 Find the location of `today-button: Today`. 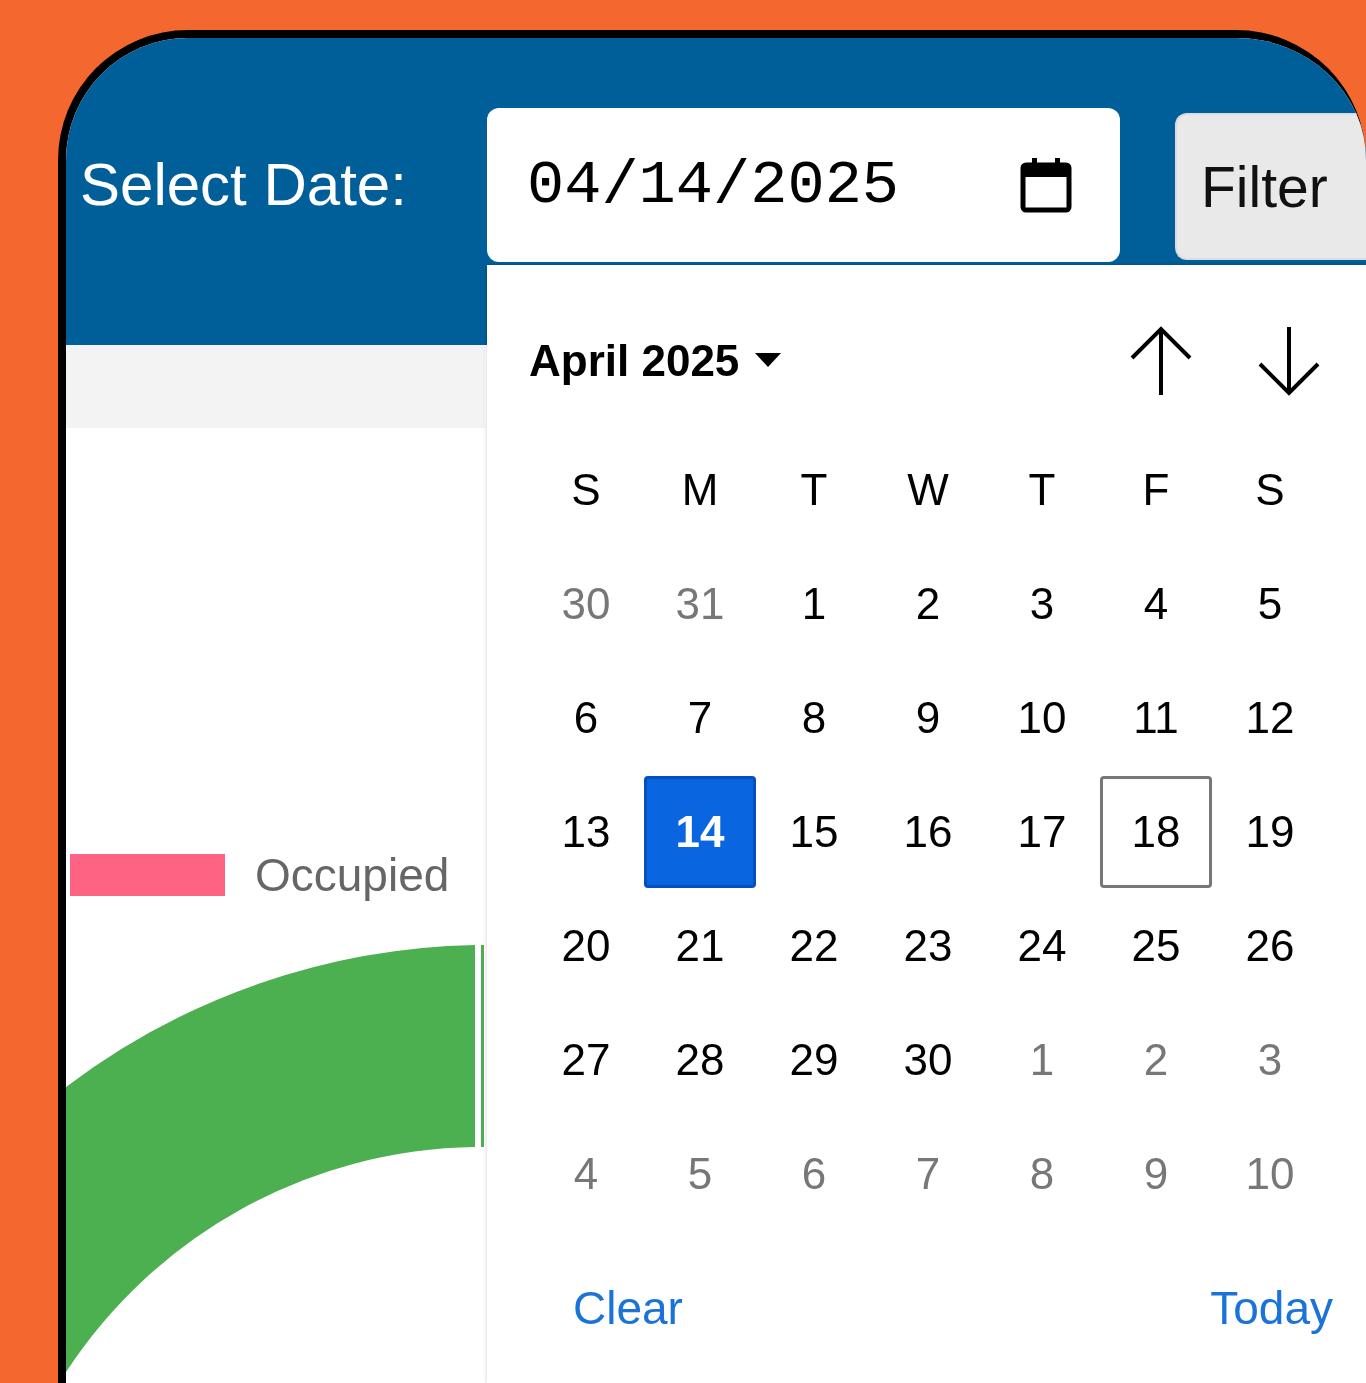

today-button: Today is located at coordinates (1271, 1308).